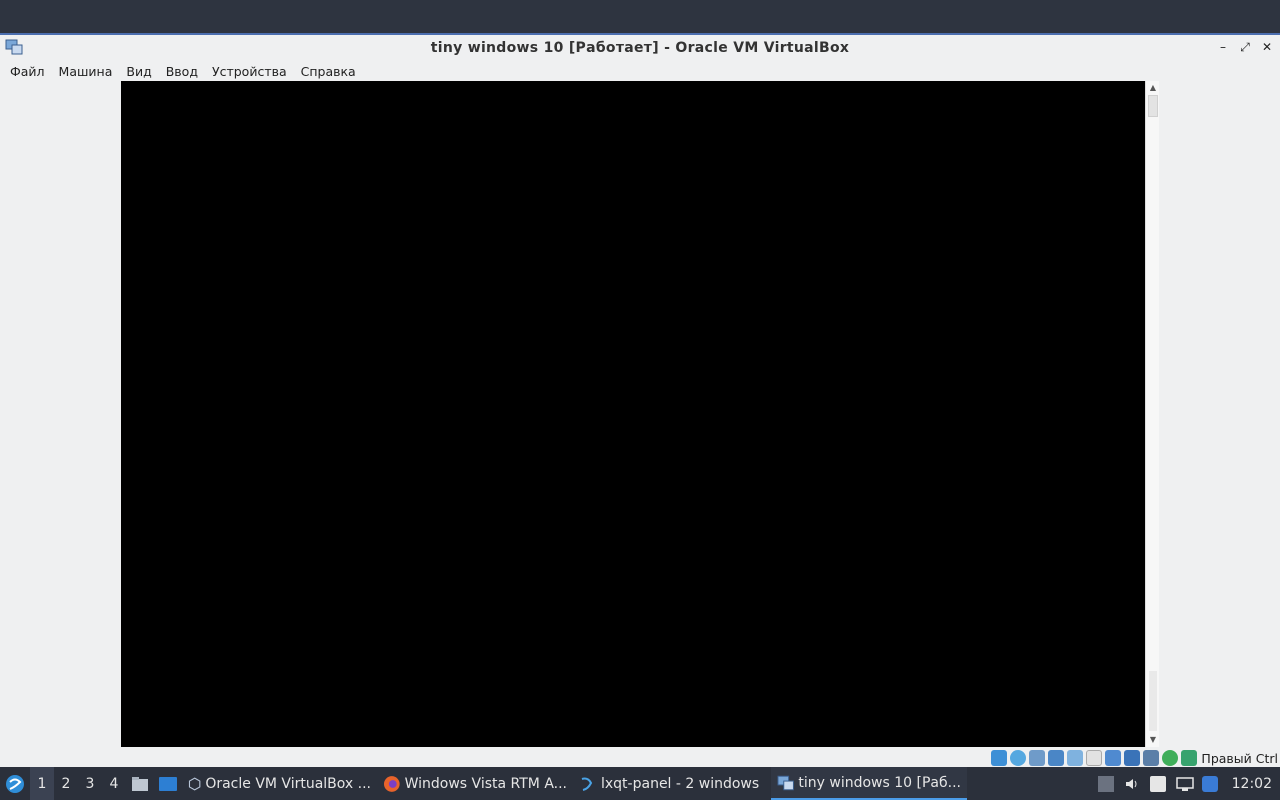 Image resolution: width=1280 pixels, height=800 pixels. What do you see at coordinates (640, 758) in the screenshot?
I see `status-bar: Правый Ctrl` at bounding box center [640, 758].